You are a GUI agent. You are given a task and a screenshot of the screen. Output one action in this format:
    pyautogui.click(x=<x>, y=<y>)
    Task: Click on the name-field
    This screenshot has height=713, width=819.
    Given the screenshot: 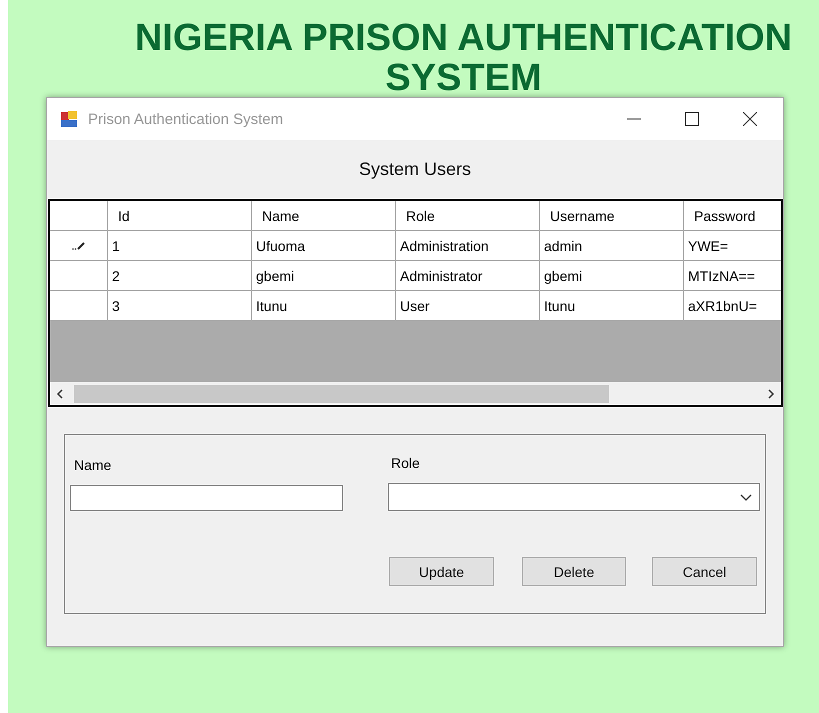 What is the action you would take?
    pyautogui.click(x=206, y=498)
    